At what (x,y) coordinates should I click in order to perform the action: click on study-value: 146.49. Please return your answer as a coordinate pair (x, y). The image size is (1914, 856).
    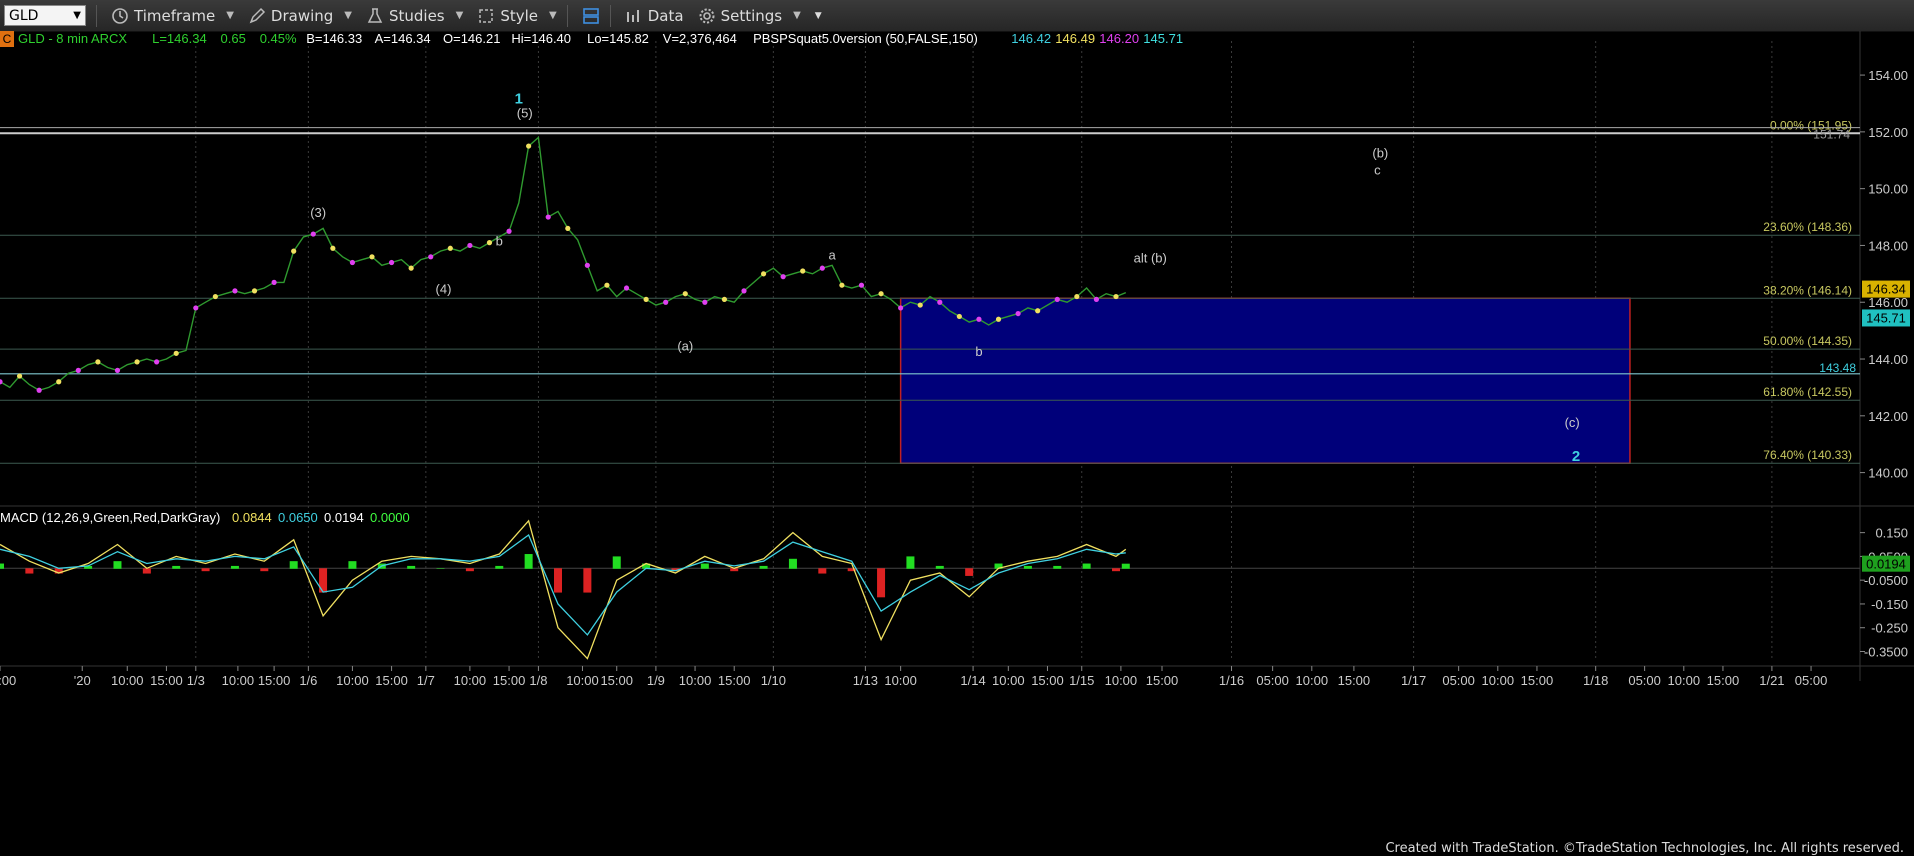
    Looking at the image, I should click on (1075, 38).